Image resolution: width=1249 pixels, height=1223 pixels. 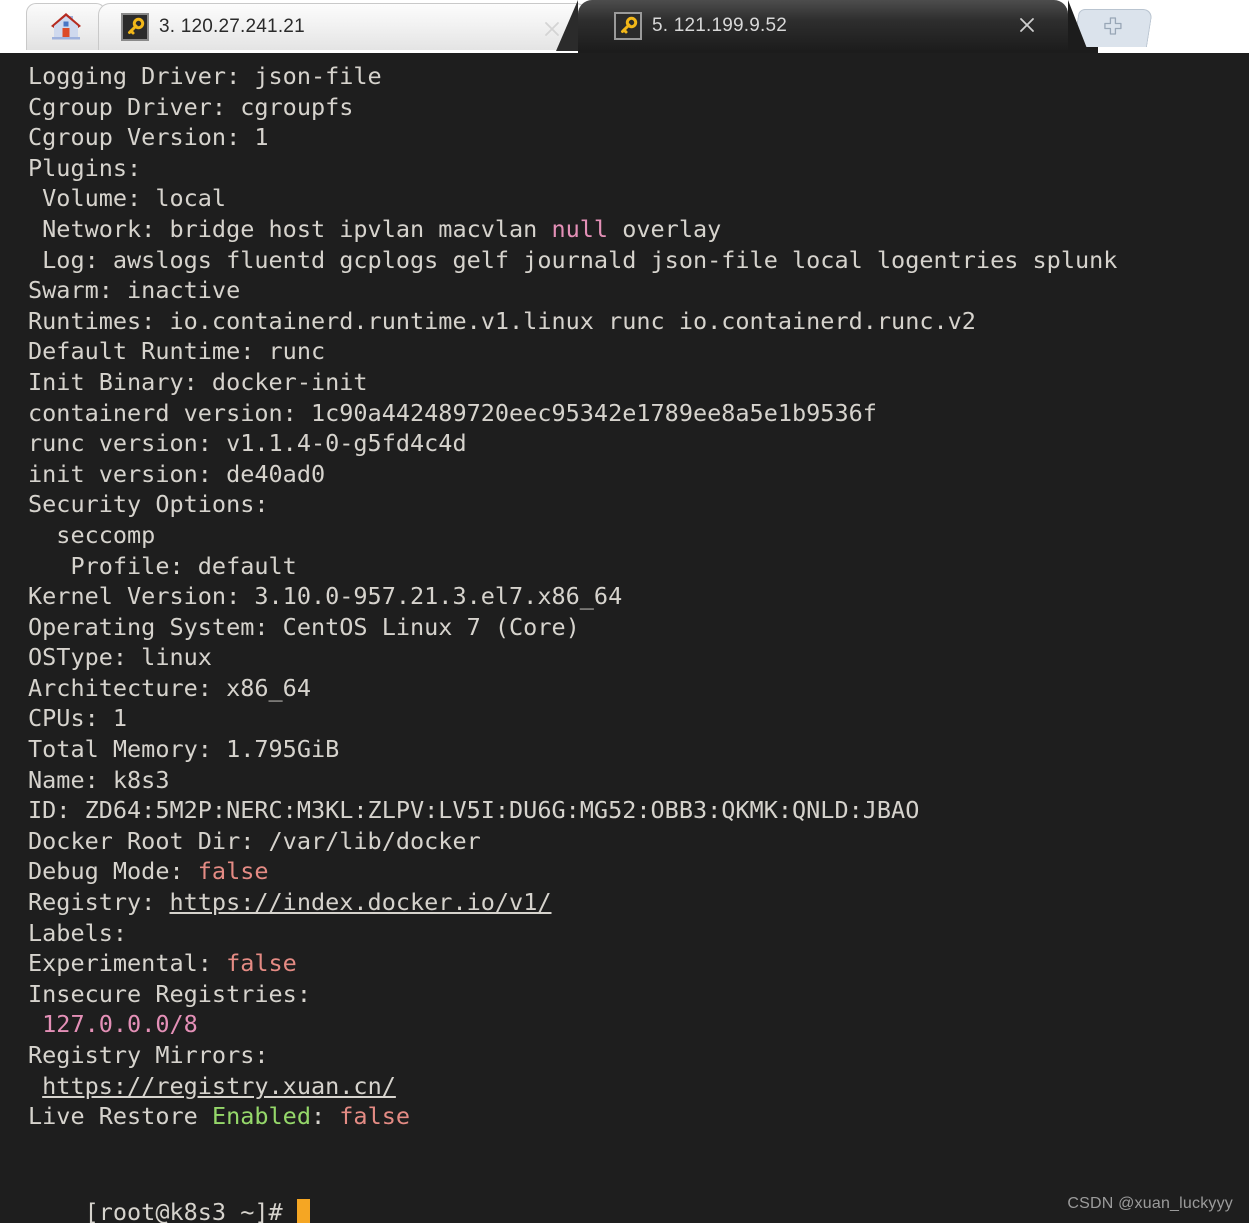 I want to click on terminal-segment: :, so click(x=325, y=1116).